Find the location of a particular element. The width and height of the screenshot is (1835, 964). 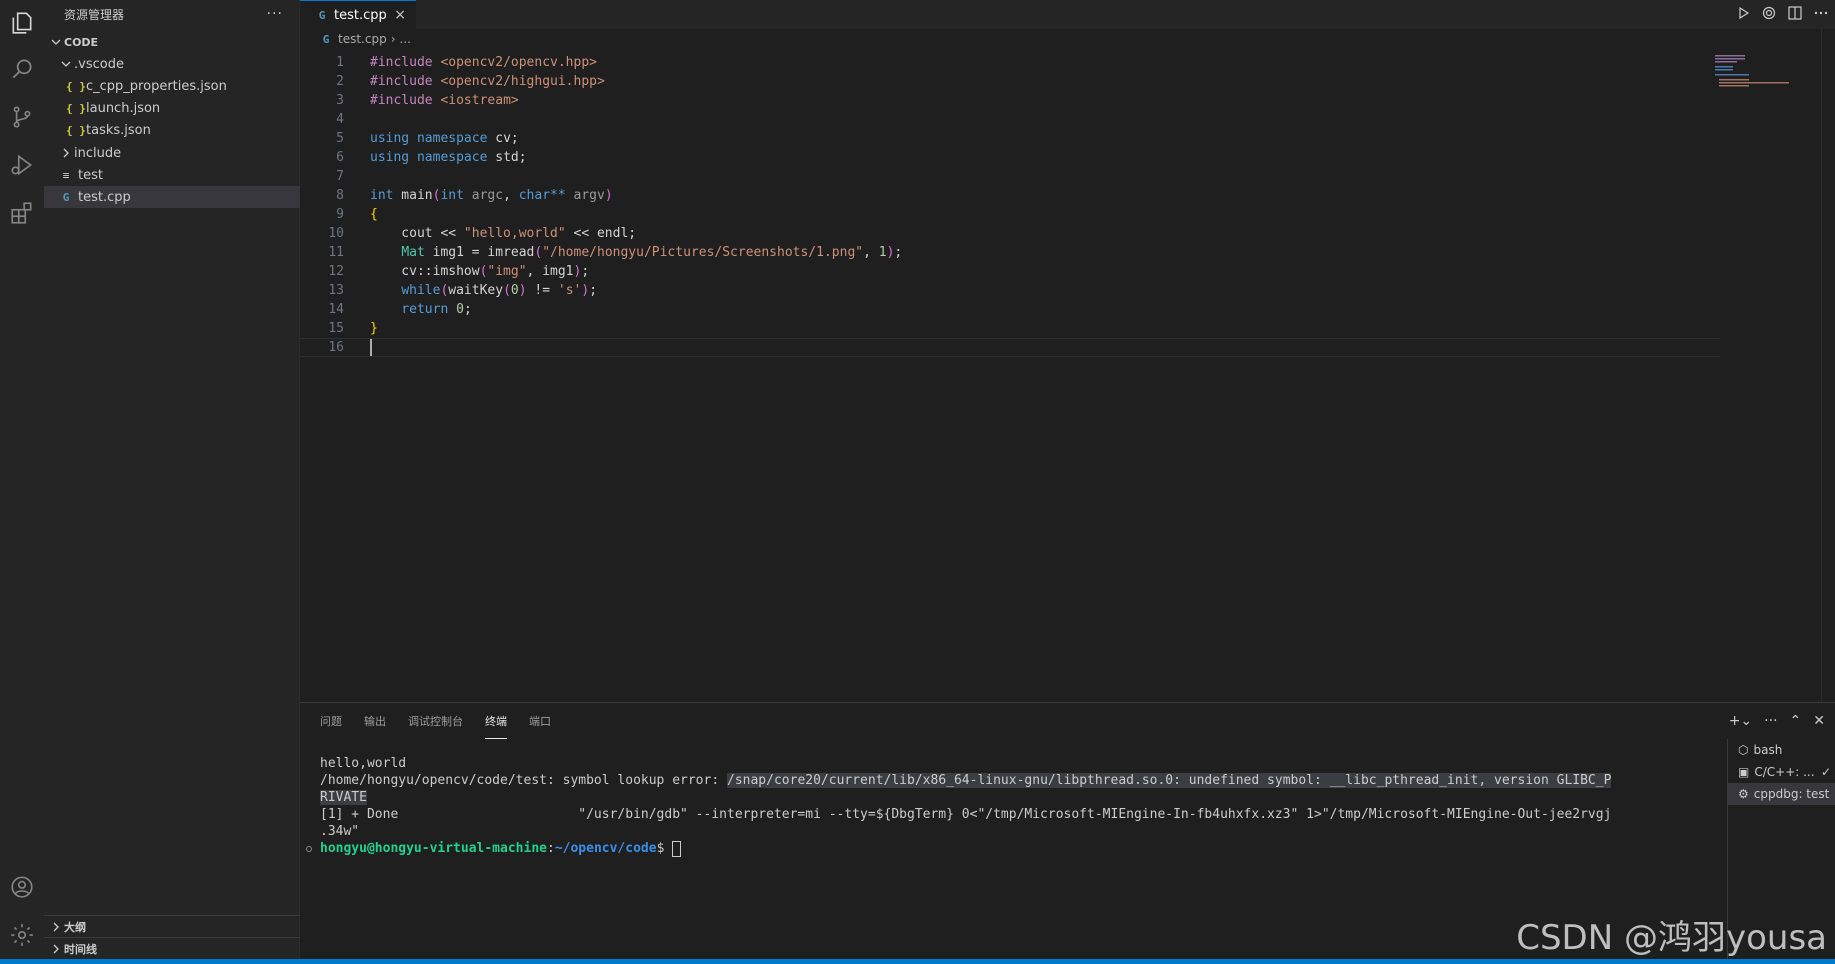

sidebar-header: 资源管理器 ··· is located at coordinates (171, 14).